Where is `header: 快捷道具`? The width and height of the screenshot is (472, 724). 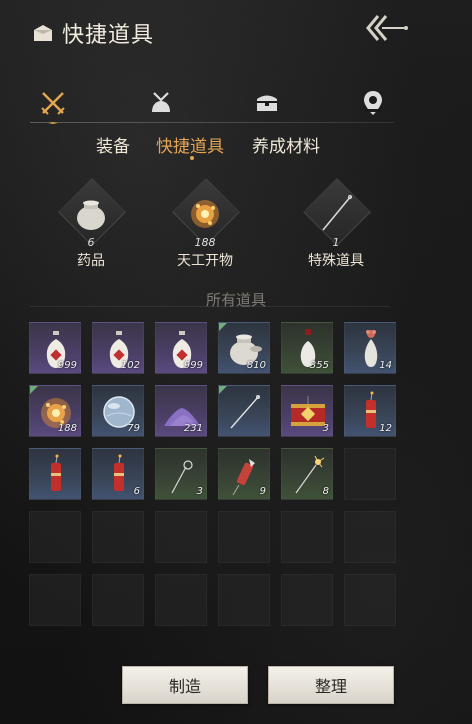
header: 快捷道具 is located at coordinates (93, 33).